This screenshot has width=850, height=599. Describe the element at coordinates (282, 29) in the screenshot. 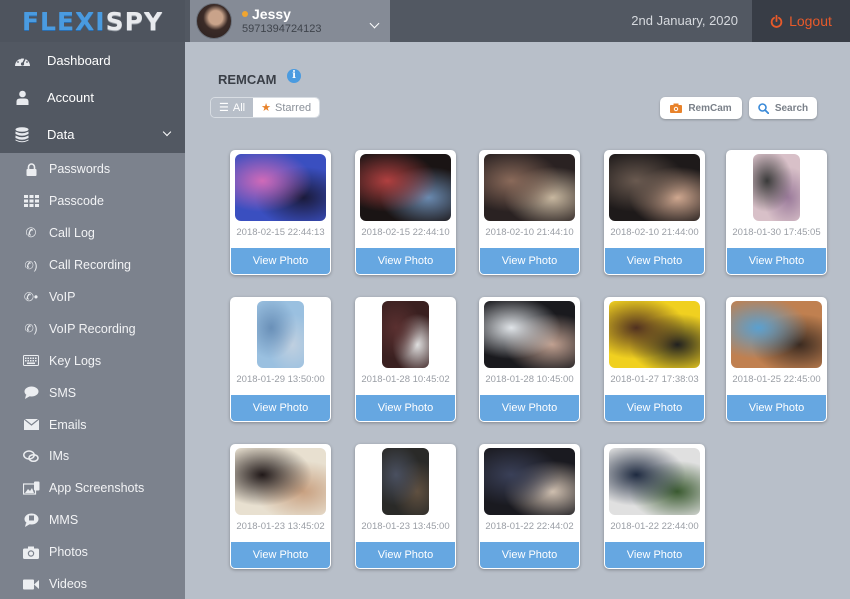

I see `device-id: 5971394724123` at that location.